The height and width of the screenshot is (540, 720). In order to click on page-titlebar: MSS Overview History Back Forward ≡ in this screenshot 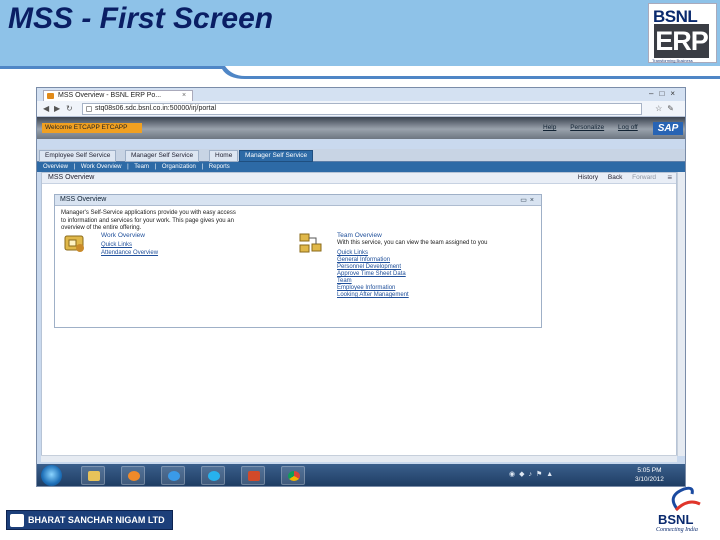, I will do `click(359, 178)`.